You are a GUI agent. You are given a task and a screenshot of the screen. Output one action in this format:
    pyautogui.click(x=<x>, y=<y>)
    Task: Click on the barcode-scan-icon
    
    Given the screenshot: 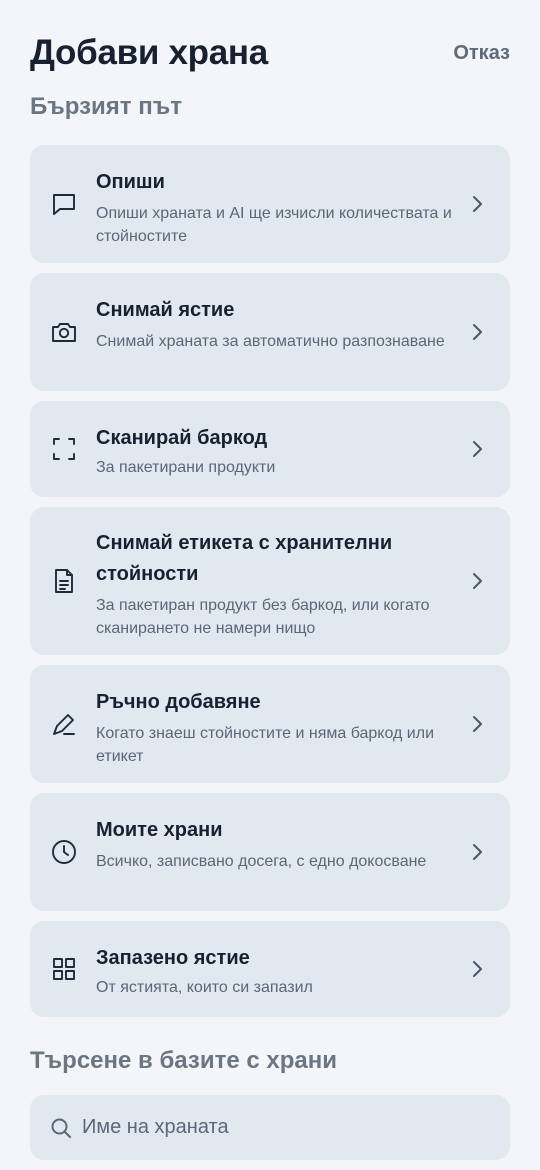 What is the action you would take?
    pyautogui.click(x=64, y=449)
    